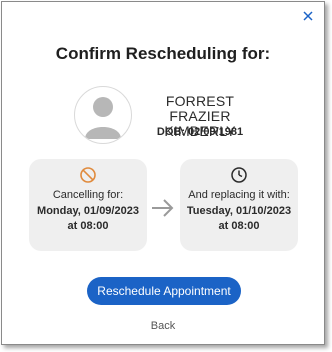 This screenshot has width=332, height=352. Describe the element at coordinates (200, 132) in the screenshot. I see `patient-dob: DOB: 02/09/1981` at that location.